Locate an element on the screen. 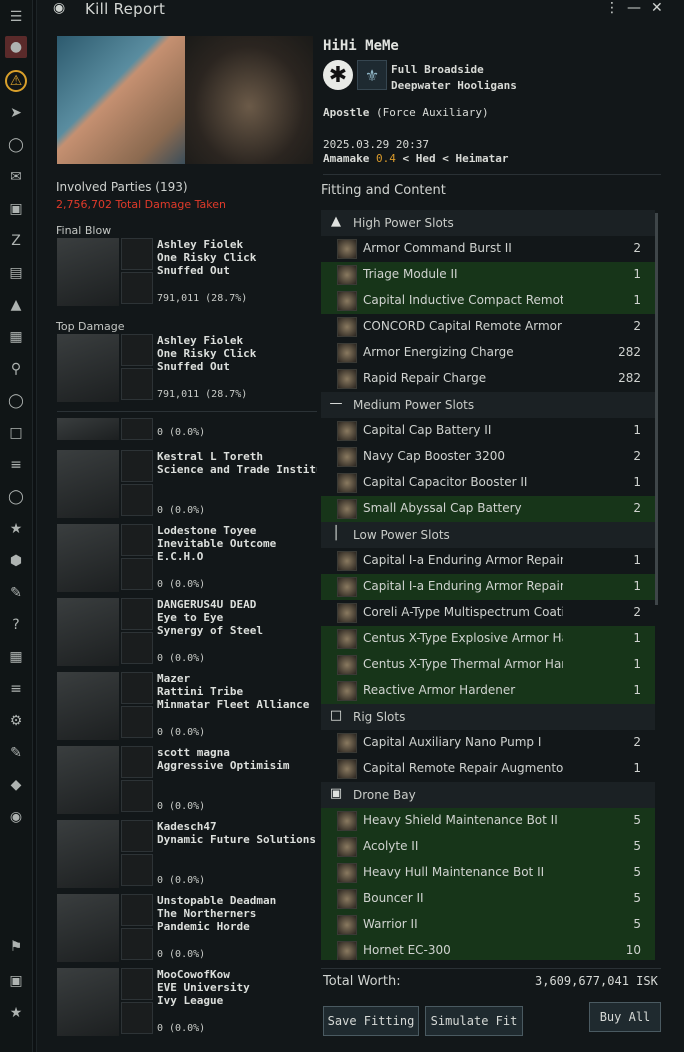  module-row: Capital I-a Enduring Armor Repain 1 is located at coordinates (488, 587).